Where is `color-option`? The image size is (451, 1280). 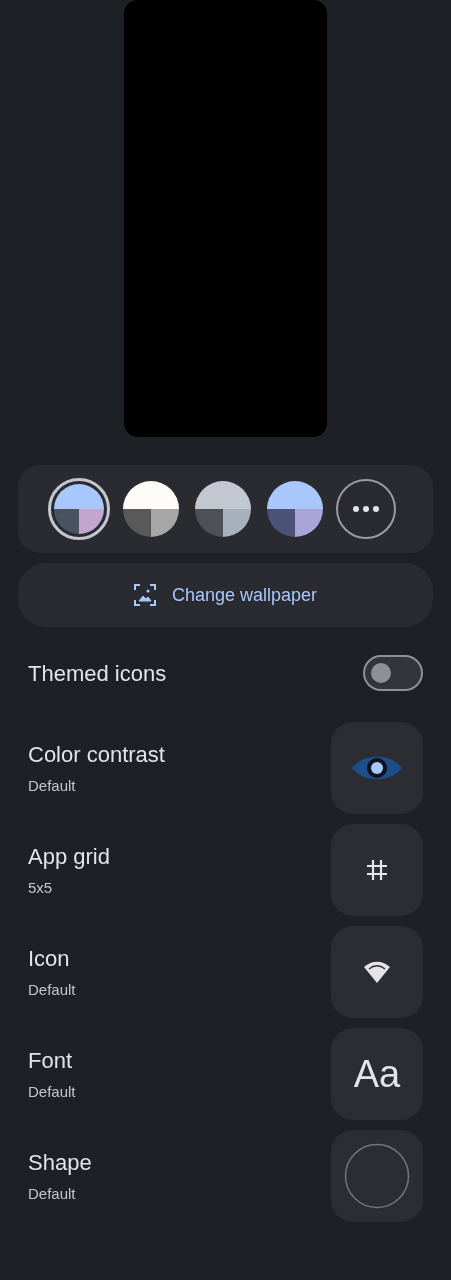
color-option is located at coordinates (79, 509).